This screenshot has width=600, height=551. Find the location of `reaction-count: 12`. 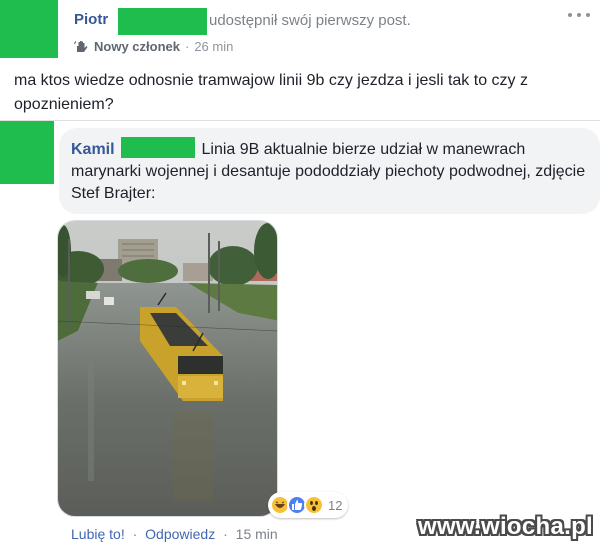

reaction-count: 12 is located at coordinates (335, 505).